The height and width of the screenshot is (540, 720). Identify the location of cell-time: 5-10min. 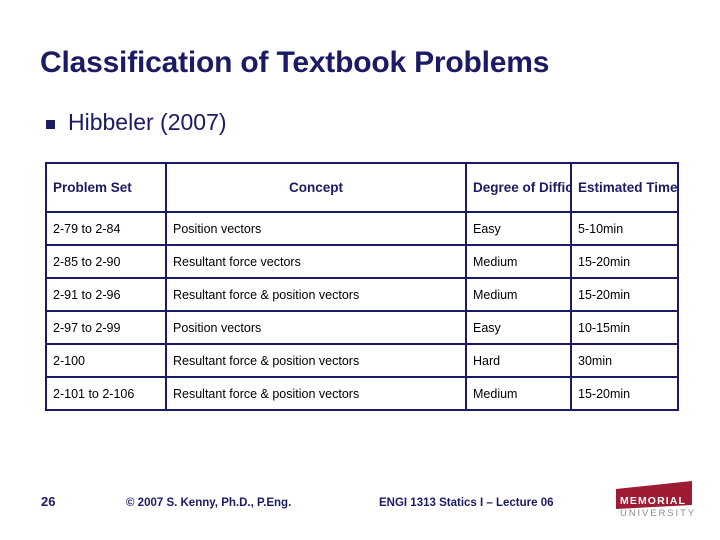
(624, 228).